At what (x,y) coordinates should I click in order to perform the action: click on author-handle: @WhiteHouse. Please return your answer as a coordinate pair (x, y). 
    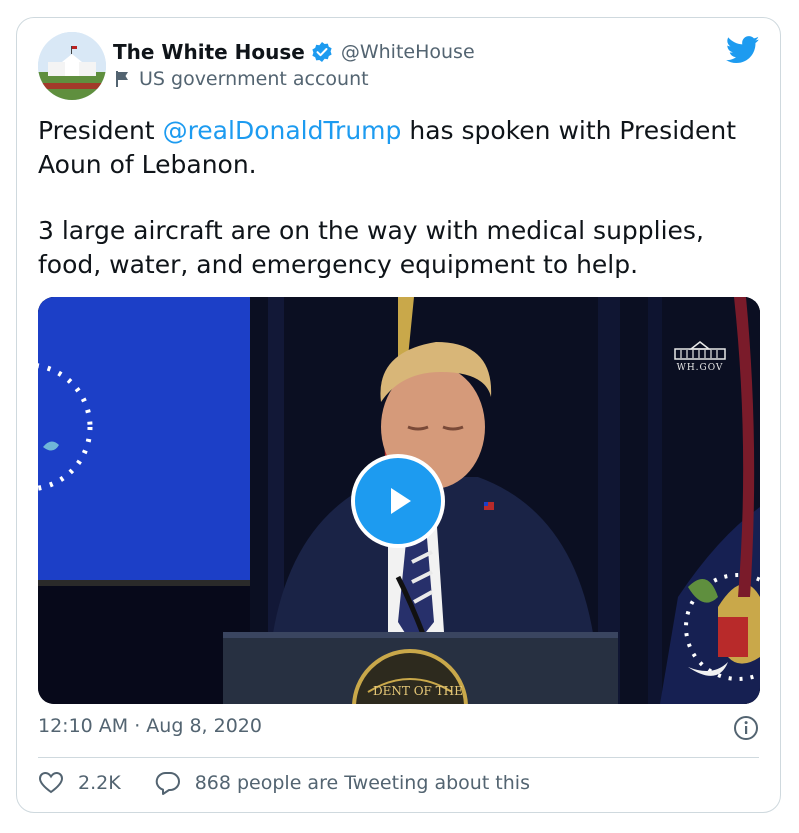
    Looking at the image, I should click on (408, 52).